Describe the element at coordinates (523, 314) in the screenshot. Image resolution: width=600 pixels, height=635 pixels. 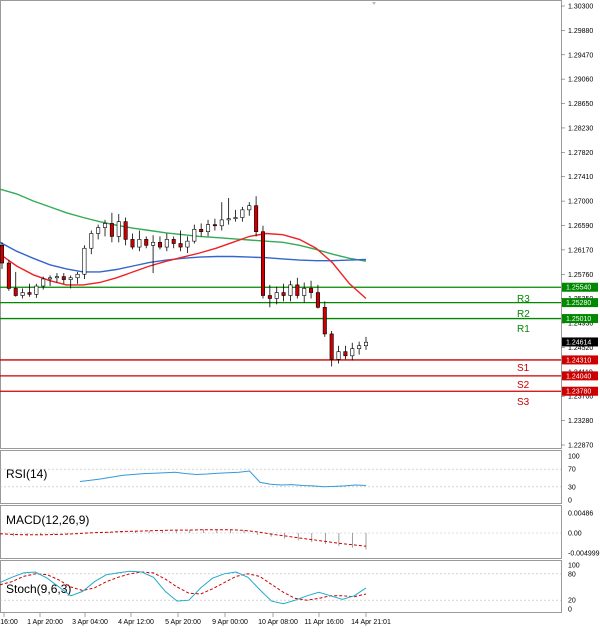
I see `level-name-r2: R2` at that location.